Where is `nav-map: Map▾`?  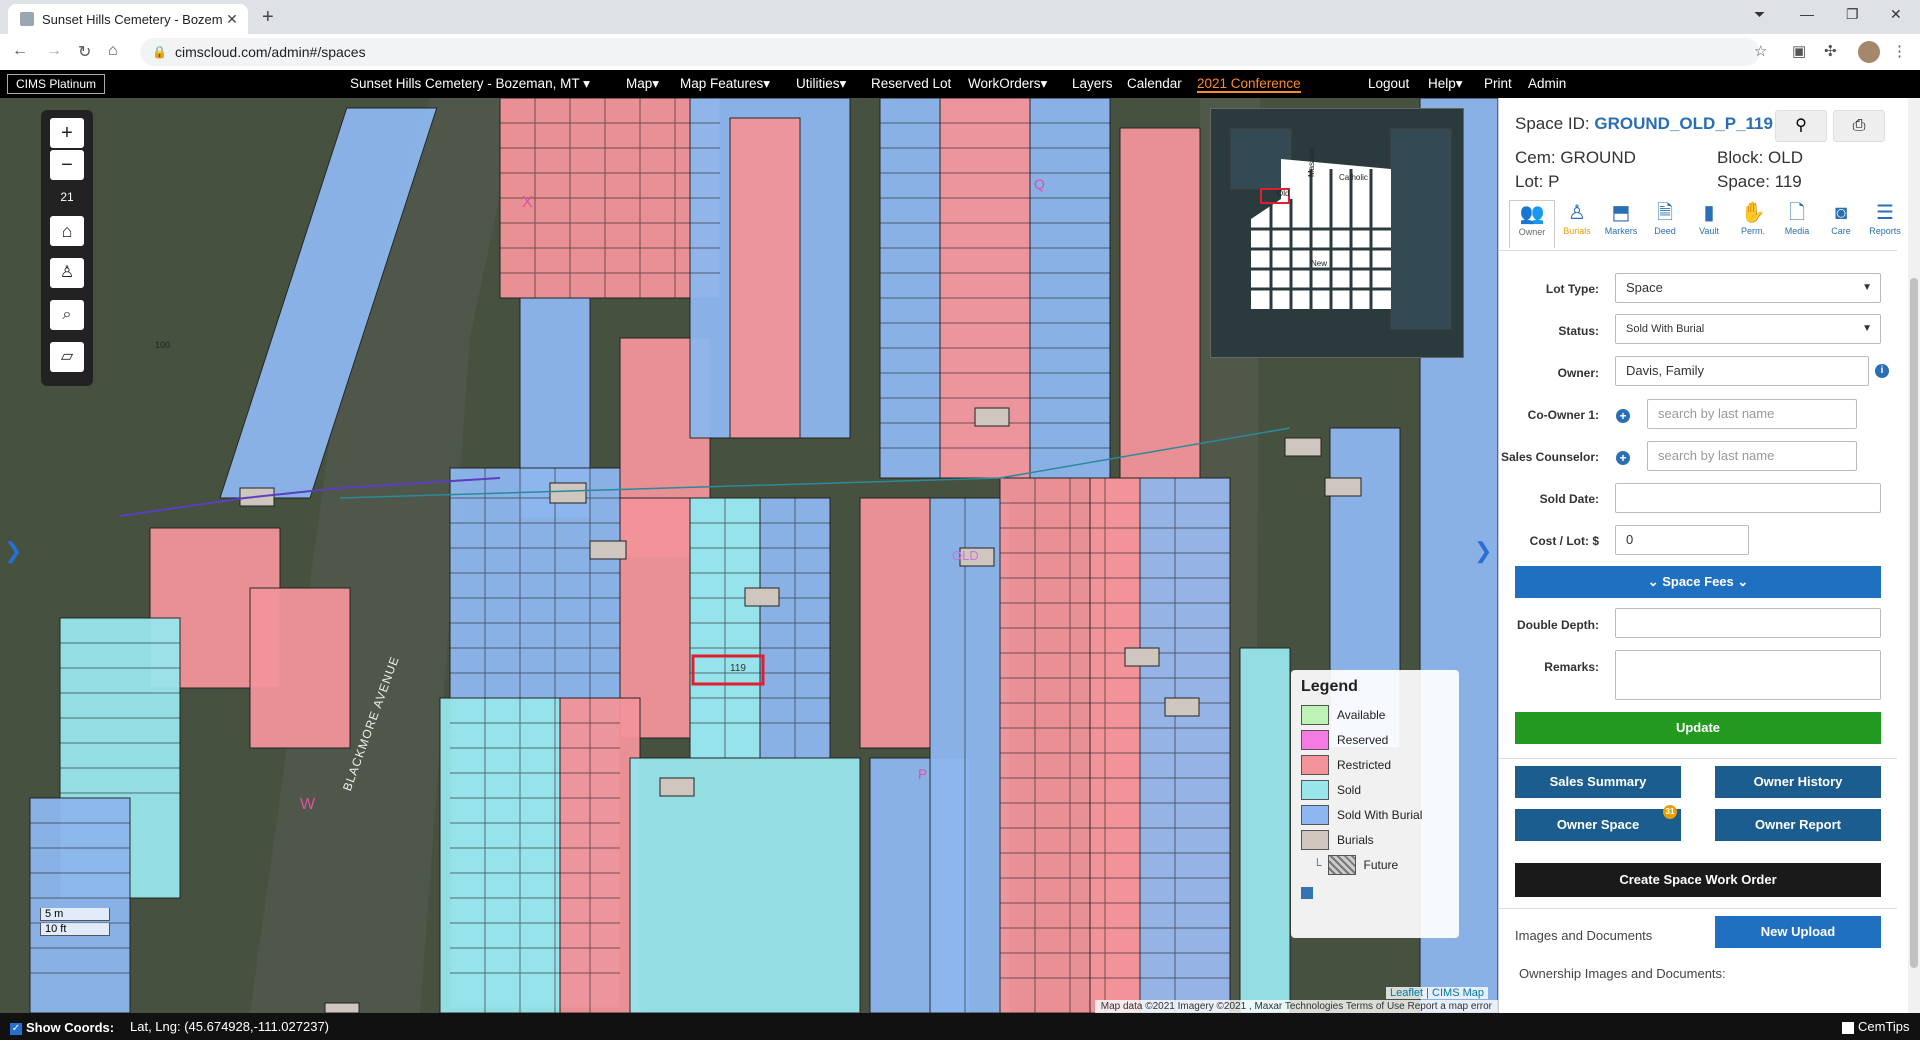 nav-map: Map▾ is located at coordinates (642, 84).